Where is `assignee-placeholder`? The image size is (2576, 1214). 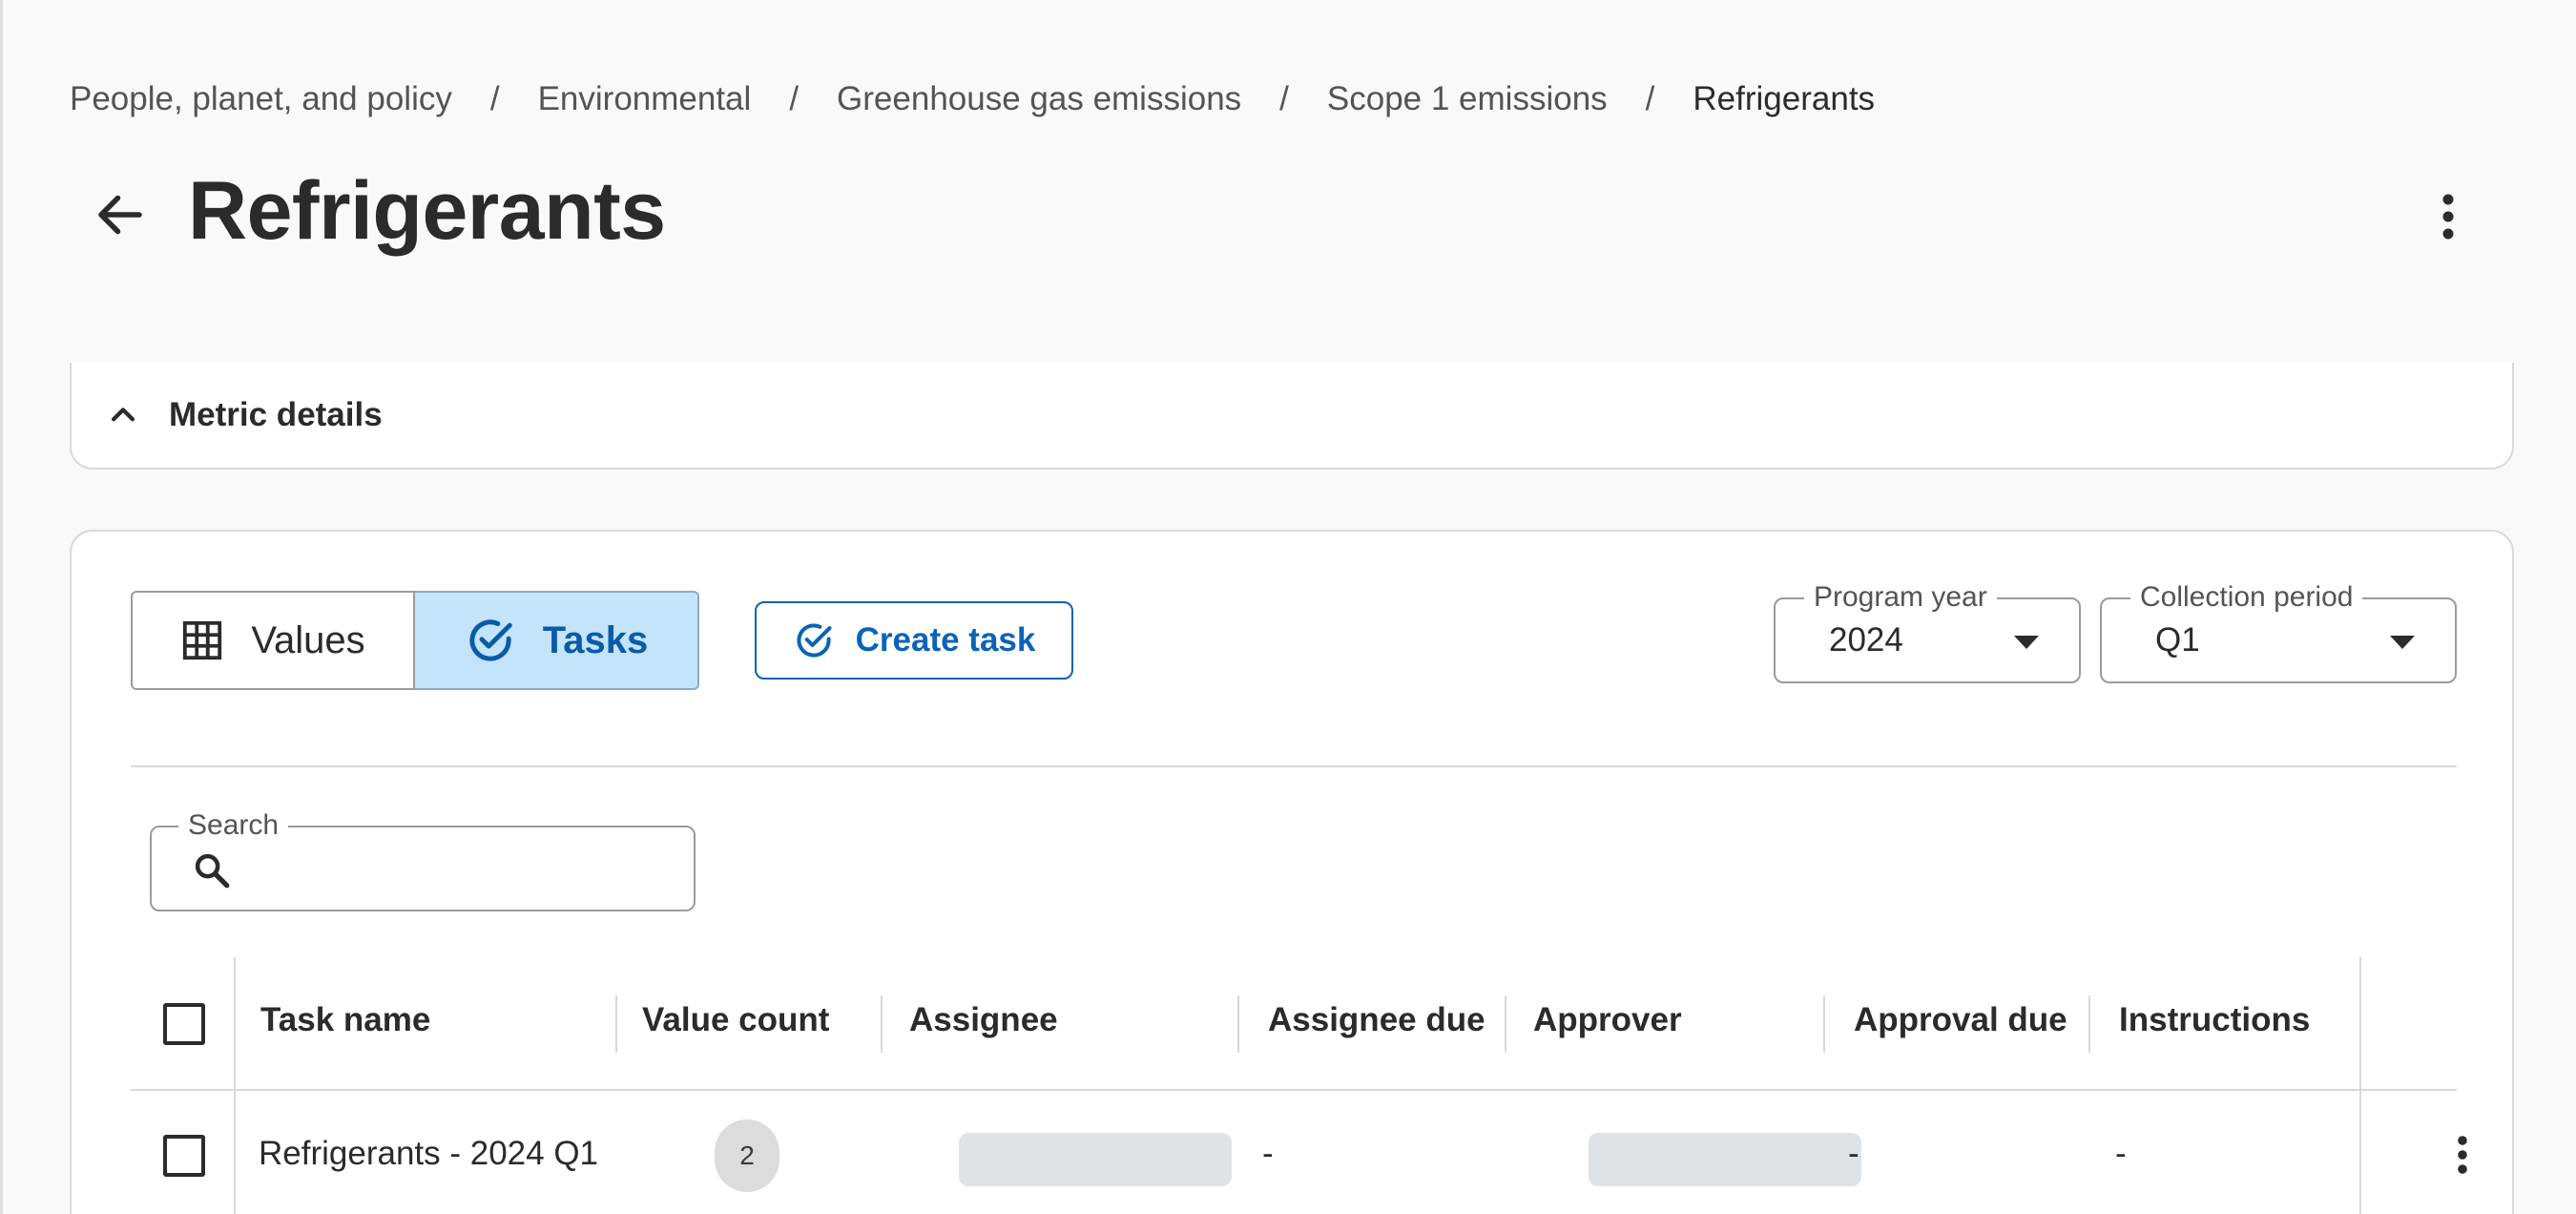 assignee-placeholder is located at coordinates (1095, 1159).